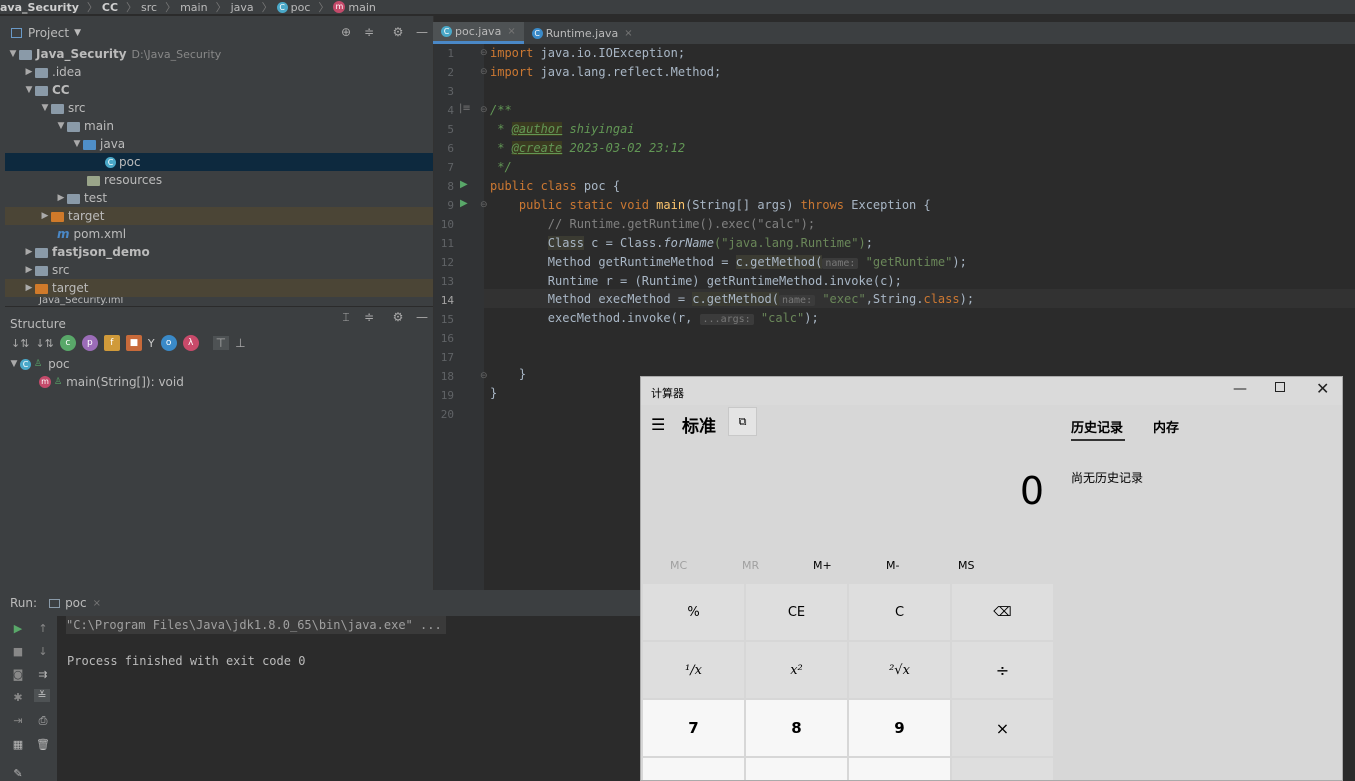 The height and width of the screenshot is (781, 1355). Describe the element at coordinates (18, 651) in the screenshot. I see `stop-icon: ■` at that location.